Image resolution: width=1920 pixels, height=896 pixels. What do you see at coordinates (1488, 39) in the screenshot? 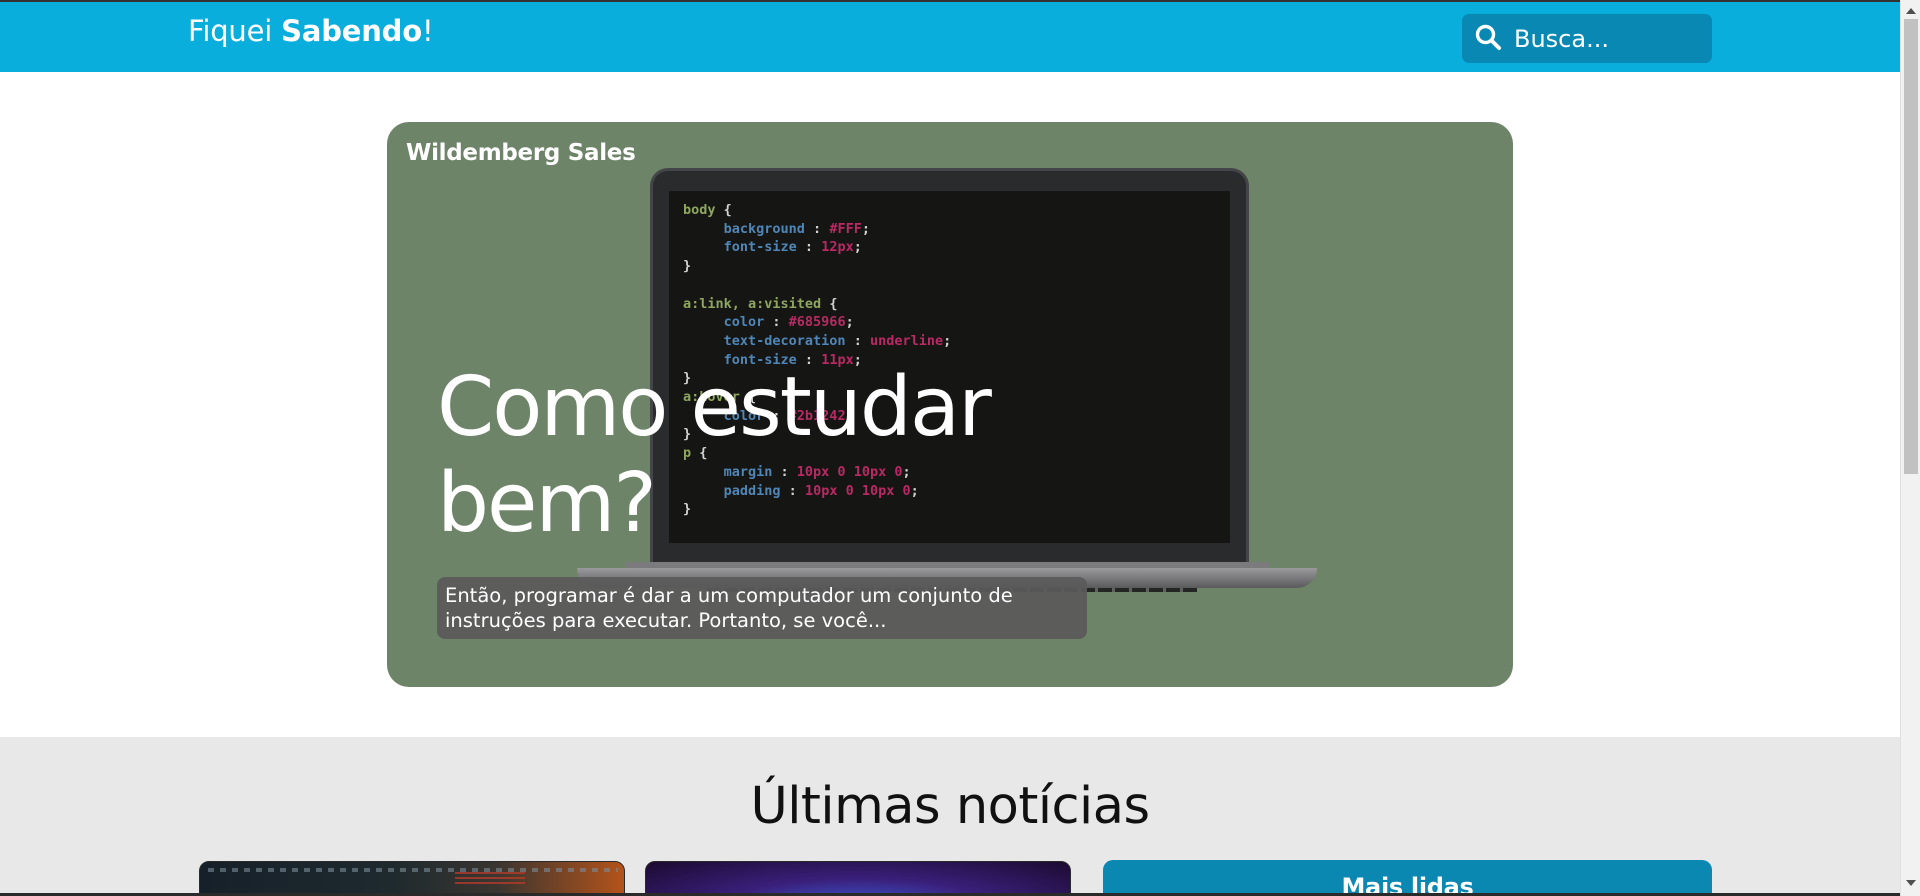
I see `search-icon` at bounding box center [1488, 39].